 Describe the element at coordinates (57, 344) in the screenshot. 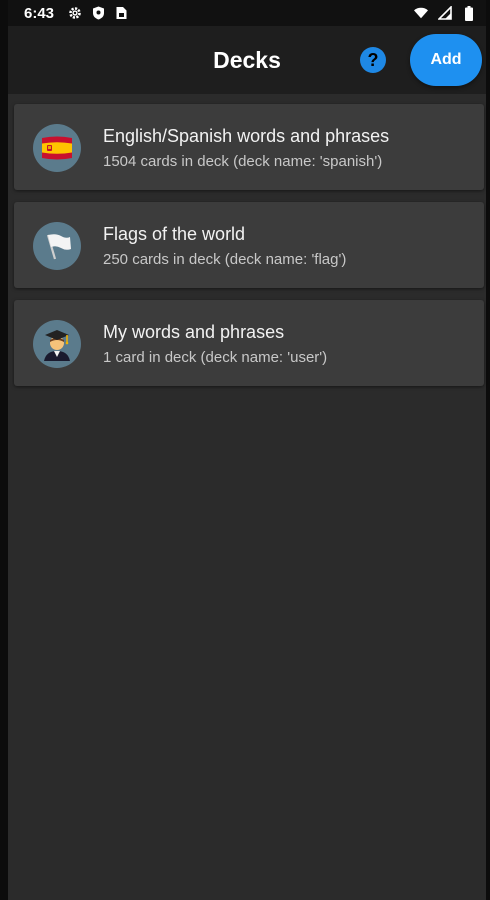

I see `student-icon` at that location.